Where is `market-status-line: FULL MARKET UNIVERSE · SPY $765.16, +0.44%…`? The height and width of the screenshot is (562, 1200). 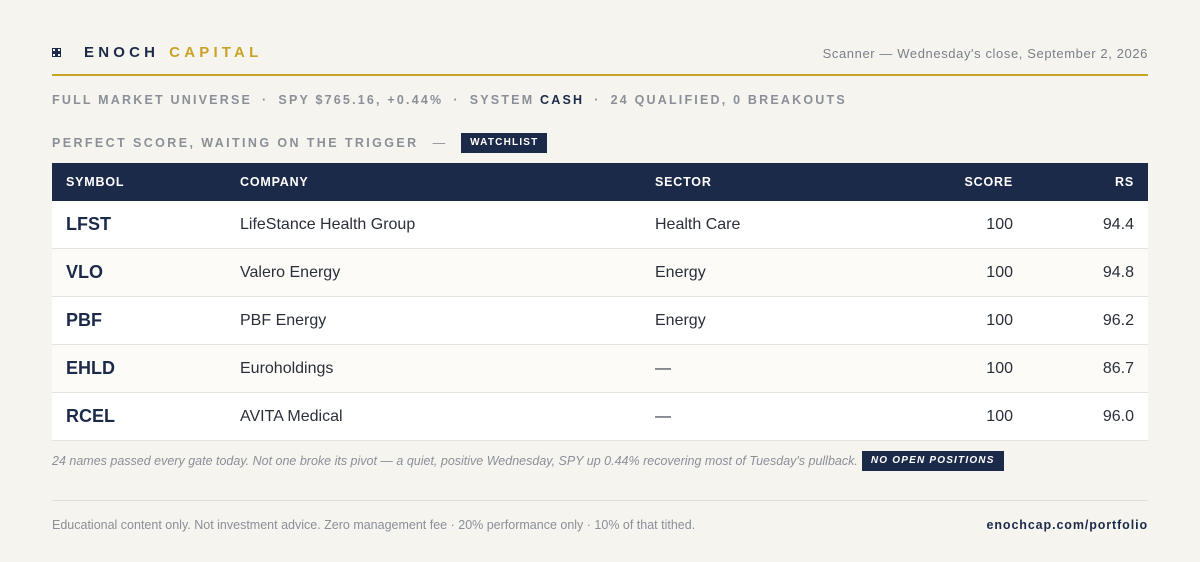
market-status-line: FULL MARKET UNIVERSE · SPY $765.16, +0.44%… is located at coordinates (449, 100).